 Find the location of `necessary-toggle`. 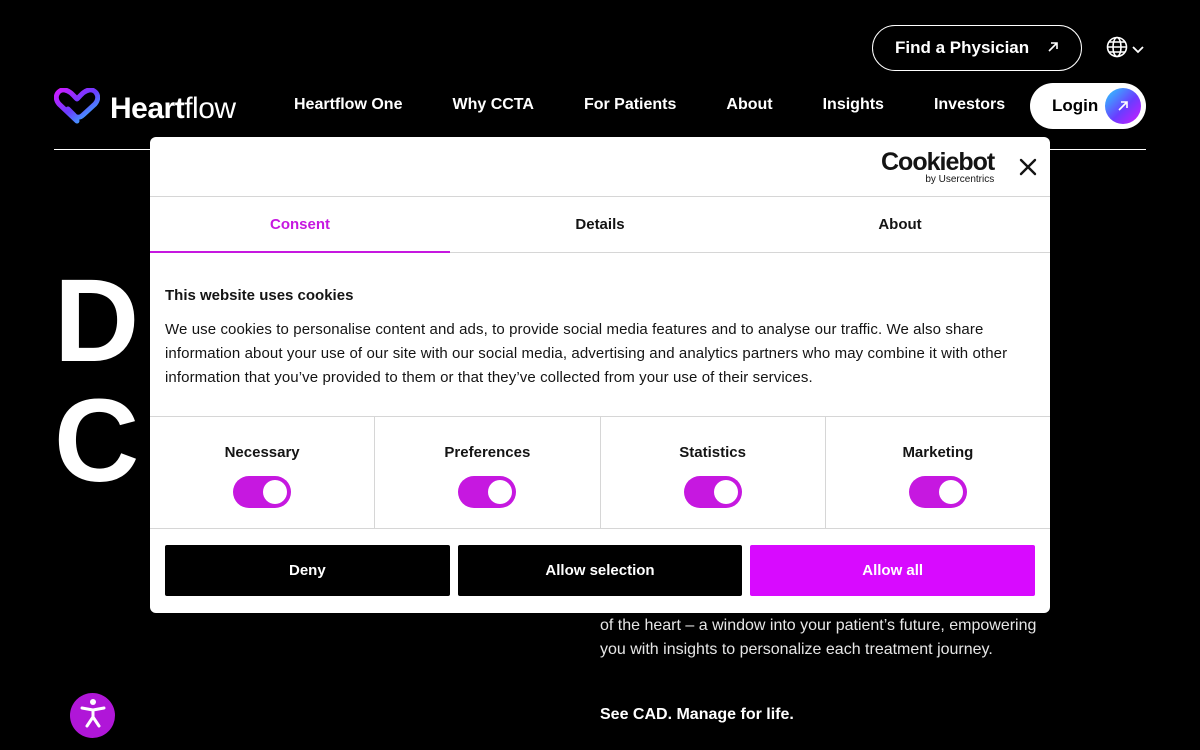

necessary-toggle is located at coordinates (262, 492).